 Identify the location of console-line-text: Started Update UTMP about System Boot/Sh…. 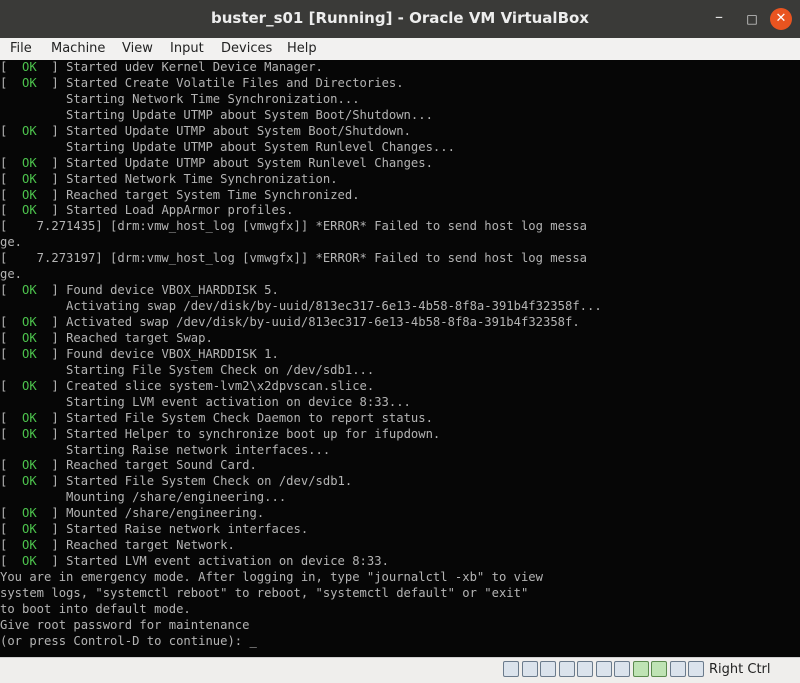
(238, 130).